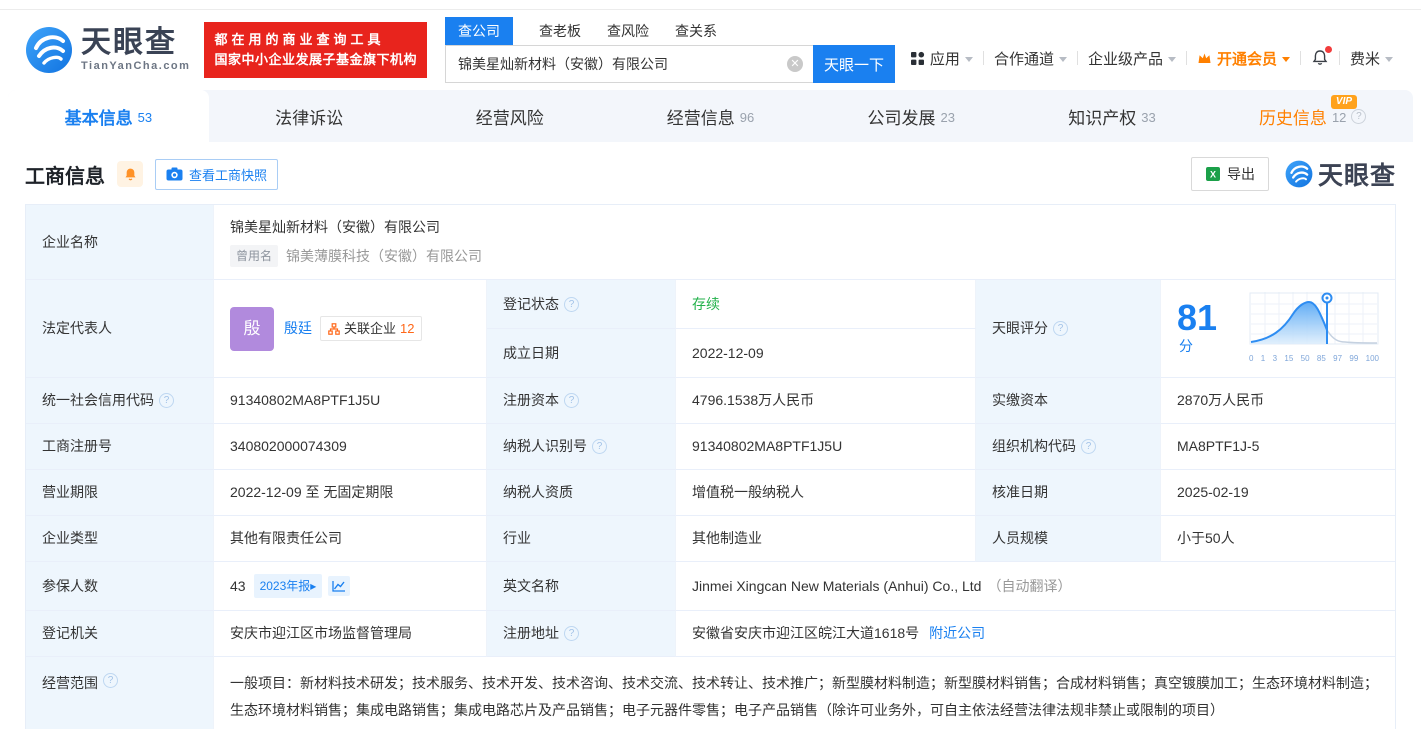 This screenshot has width=1421, height=729. What do you see at coordinates (581, 353) in the screenshot?
I see `establish-date-label: 成立日期` at bounding box center [581, 353].